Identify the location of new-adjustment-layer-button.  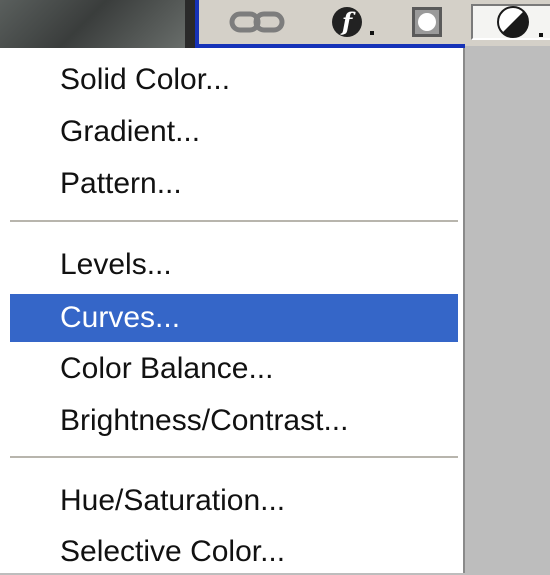
(510, 22).